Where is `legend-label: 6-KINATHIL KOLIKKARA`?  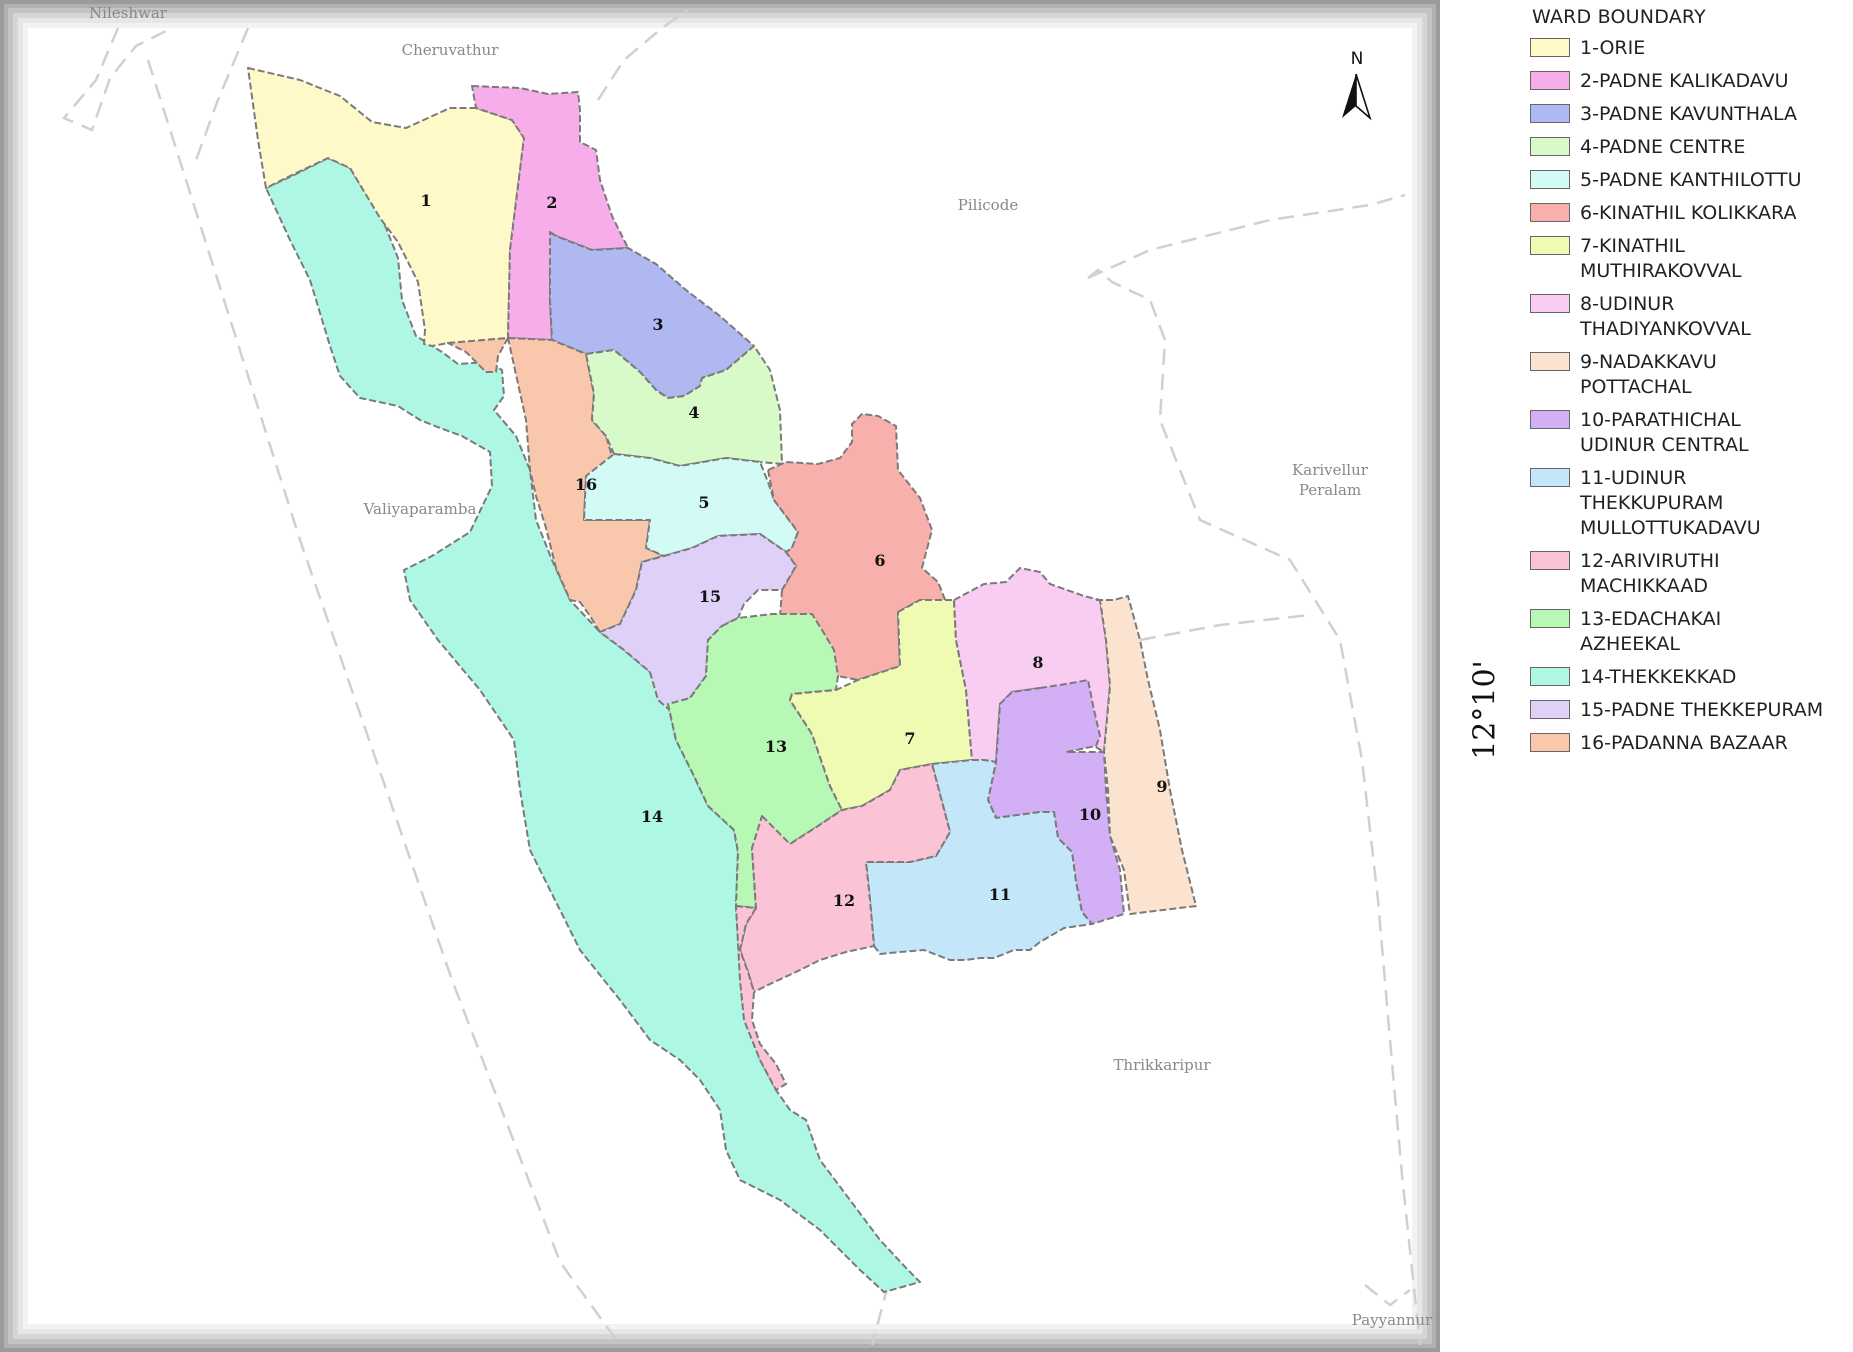 legend-label: 6-KINATHIL KOLIKKARA is located at coordinates (1688, 213).